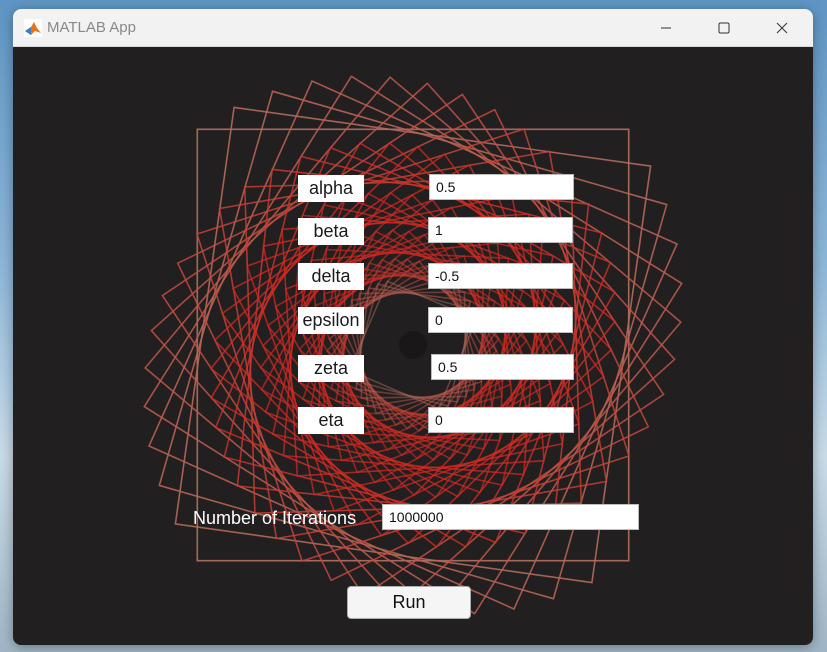  What do you see at coordinates (331, 420) in the screenshot?
I see `eta-label: eta` at bounding box center [331, 420].